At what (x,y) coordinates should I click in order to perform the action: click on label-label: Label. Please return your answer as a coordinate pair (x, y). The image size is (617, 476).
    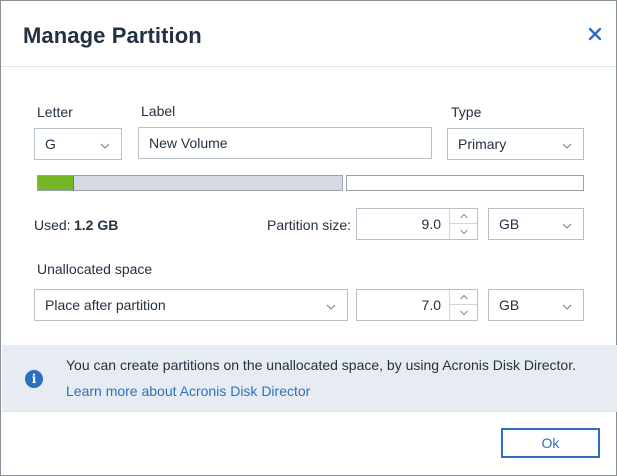
    Looking at the image, I should click on (158, 111).